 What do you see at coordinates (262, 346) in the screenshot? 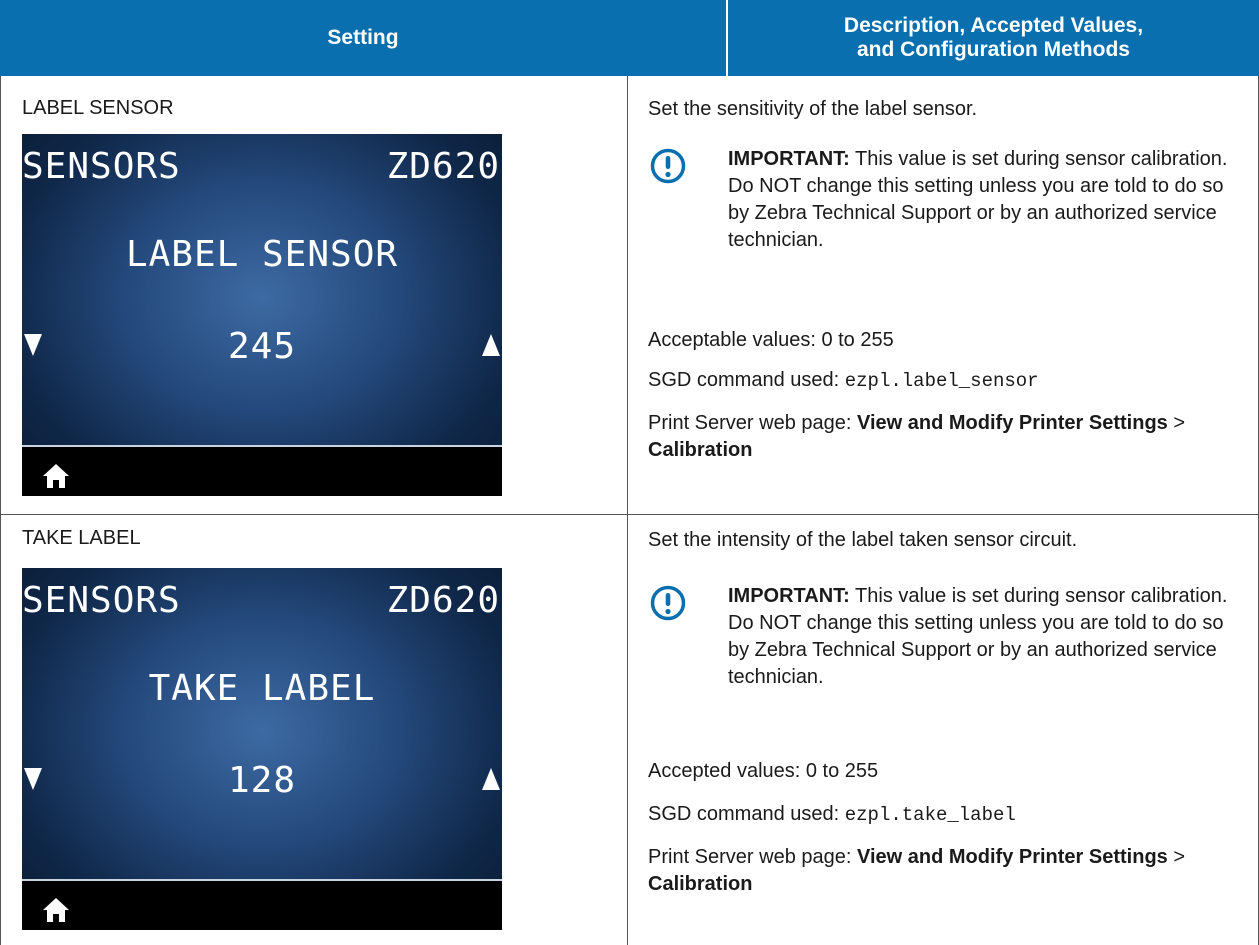
I see `display-setting-value: 245` at bounding box center [262, 346].